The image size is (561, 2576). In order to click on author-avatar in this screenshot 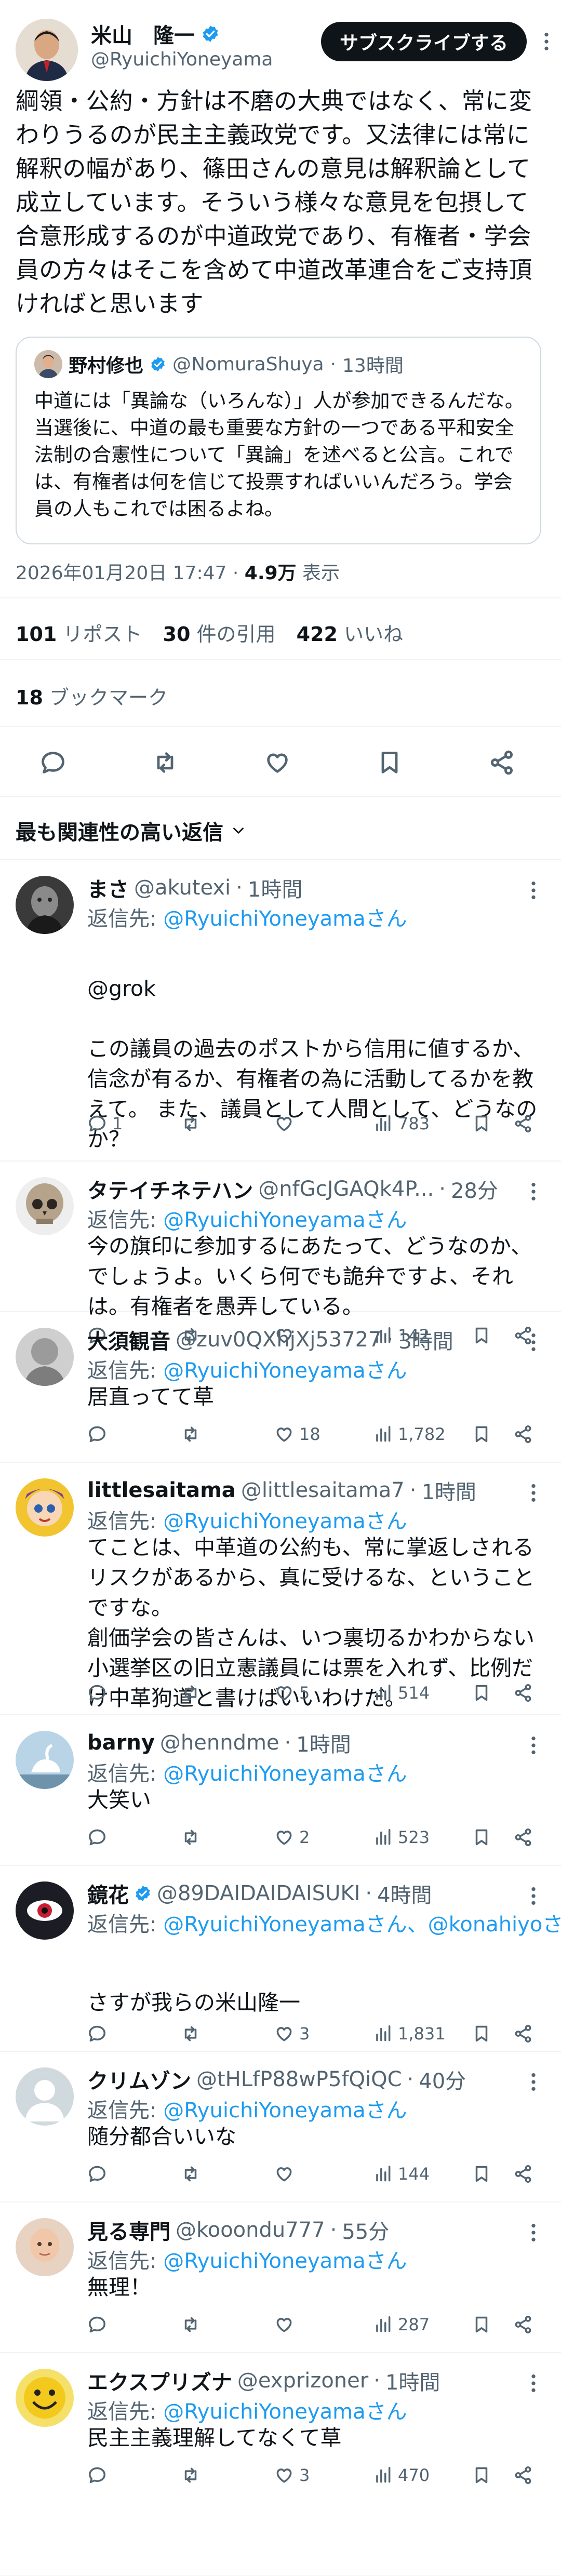, I will do `click(47, 50)`.